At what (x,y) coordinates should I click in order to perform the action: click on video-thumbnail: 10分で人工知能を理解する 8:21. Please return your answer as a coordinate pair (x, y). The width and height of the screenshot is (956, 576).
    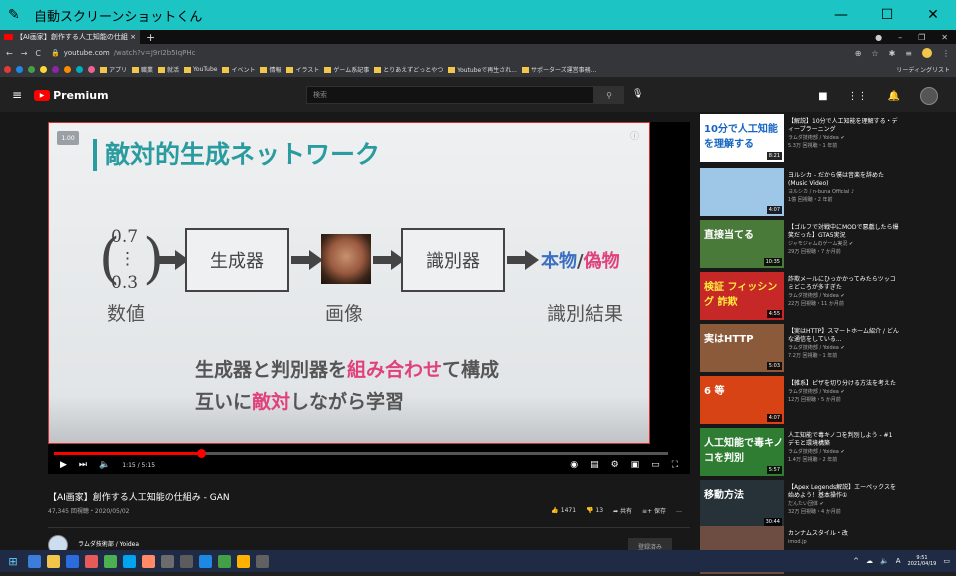
    Looking at the image, I should click on (742, 138).